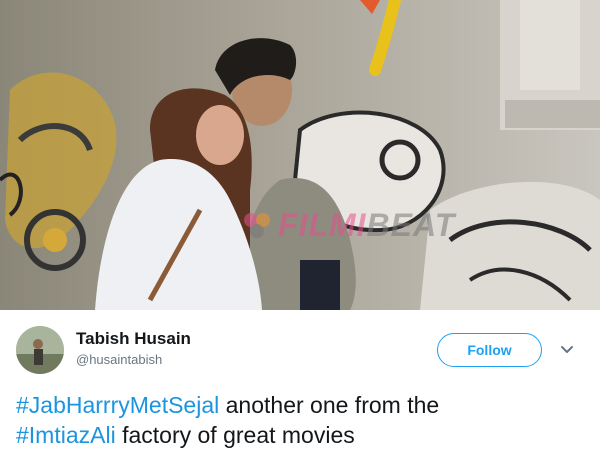 This screenshot has width=600, height=450. Describe the element at coordinates (133, 339) in the screenshot. I see `author-name: Tabish Husain` at that location.